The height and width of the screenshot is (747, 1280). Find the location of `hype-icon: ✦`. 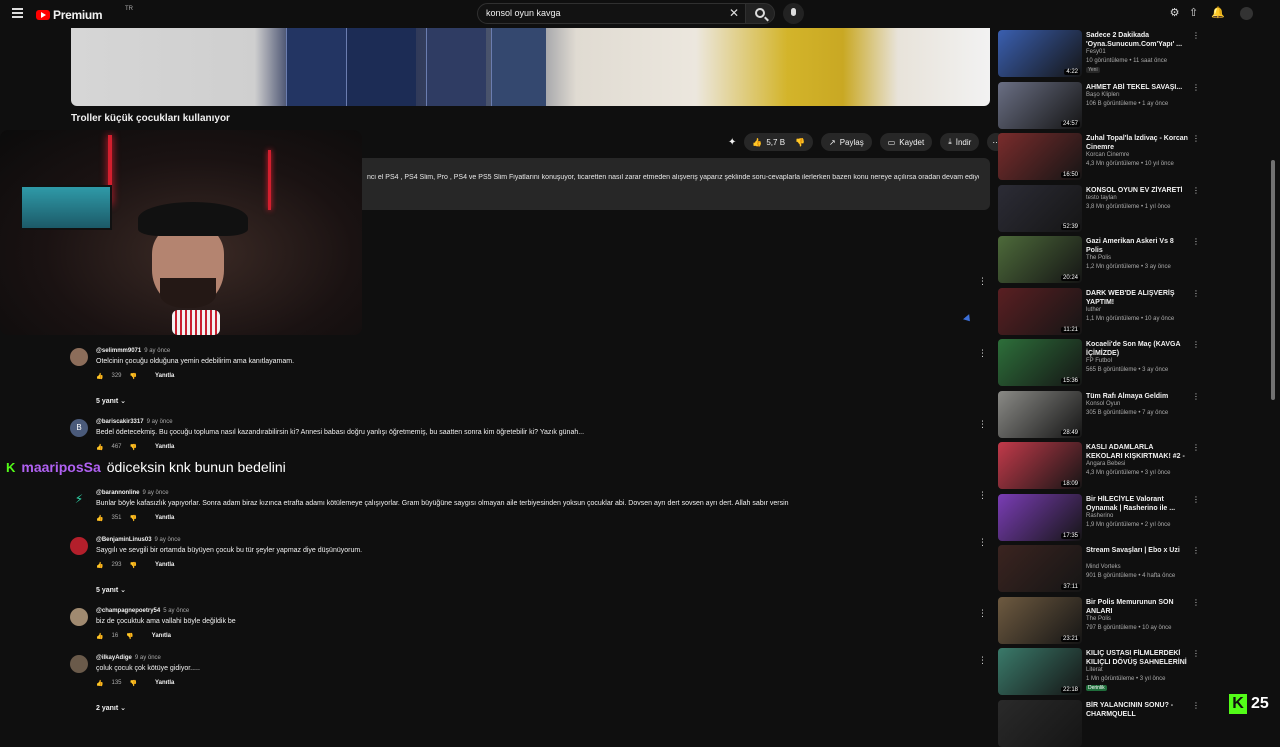

hype-icon: ✦ is located at coordinates (732, 142).